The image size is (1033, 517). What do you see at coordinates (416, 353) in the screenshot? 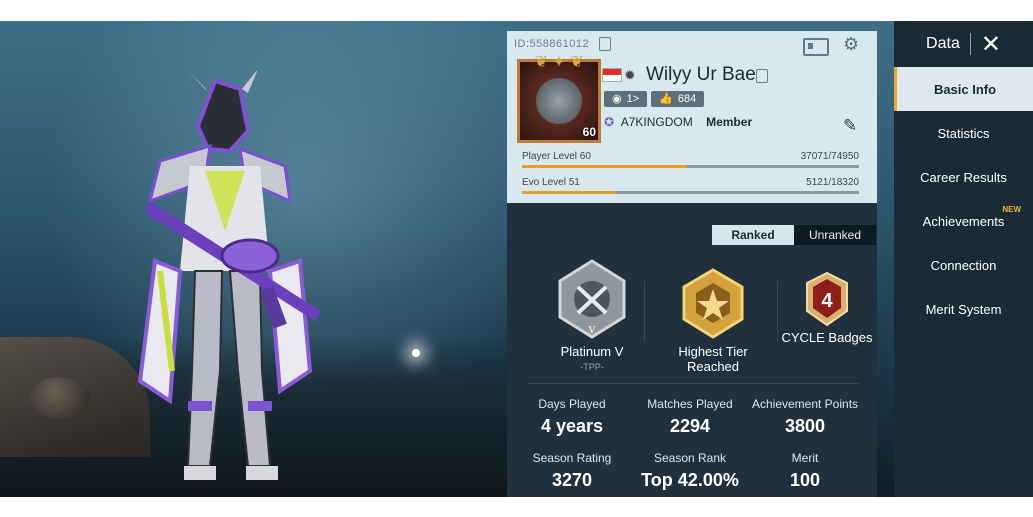
I see `distant-light` at bounding box center [416, 353].